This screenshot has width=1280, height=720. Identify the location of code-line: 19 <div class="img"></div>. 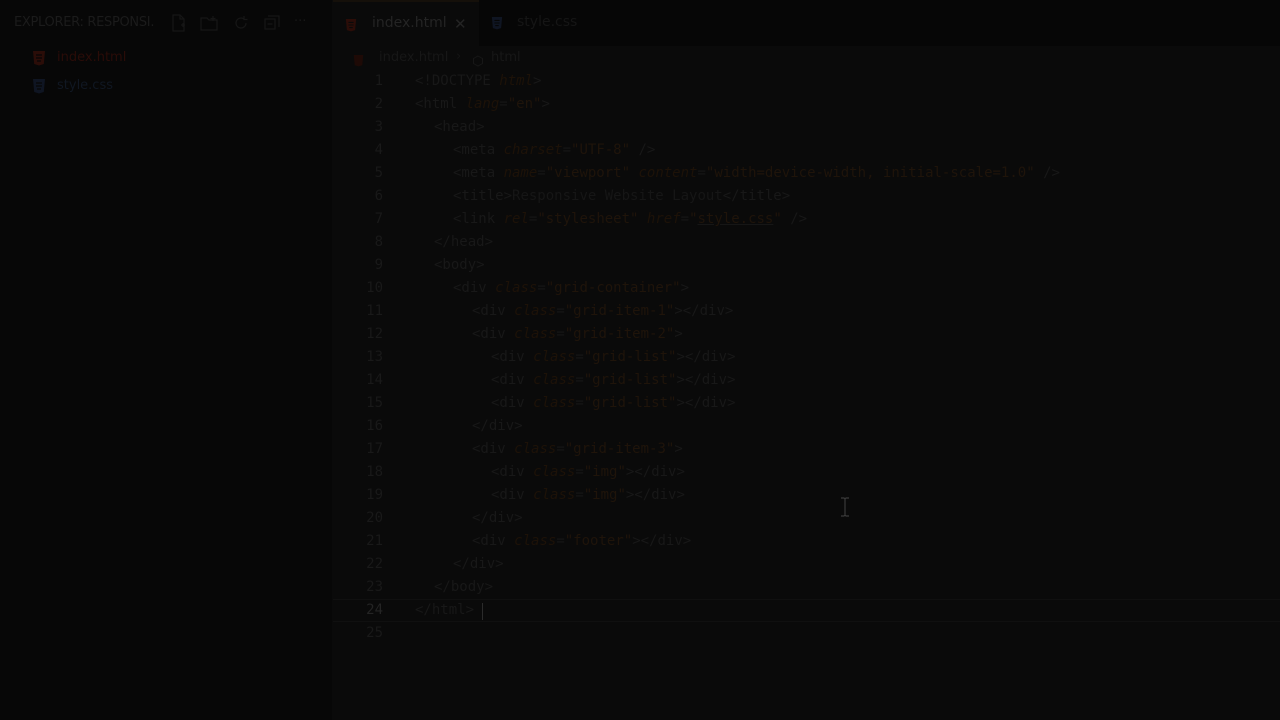
(806, 495).